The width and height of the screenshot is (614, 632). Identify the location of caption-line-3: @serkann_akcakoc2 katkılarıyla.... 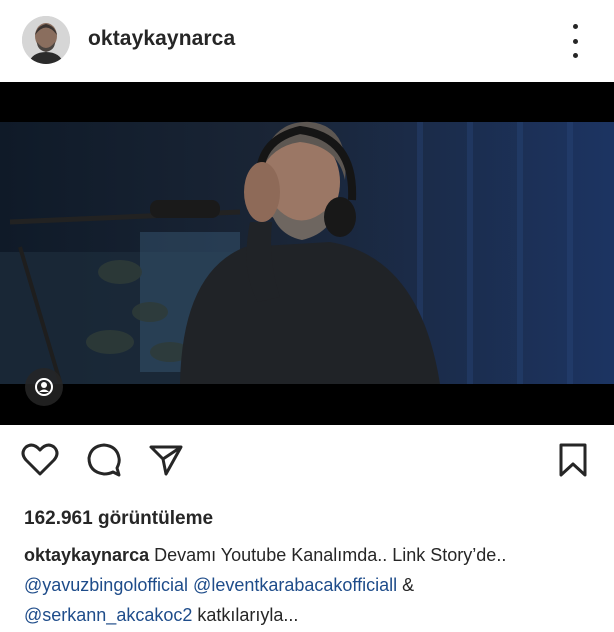
(314, 615).